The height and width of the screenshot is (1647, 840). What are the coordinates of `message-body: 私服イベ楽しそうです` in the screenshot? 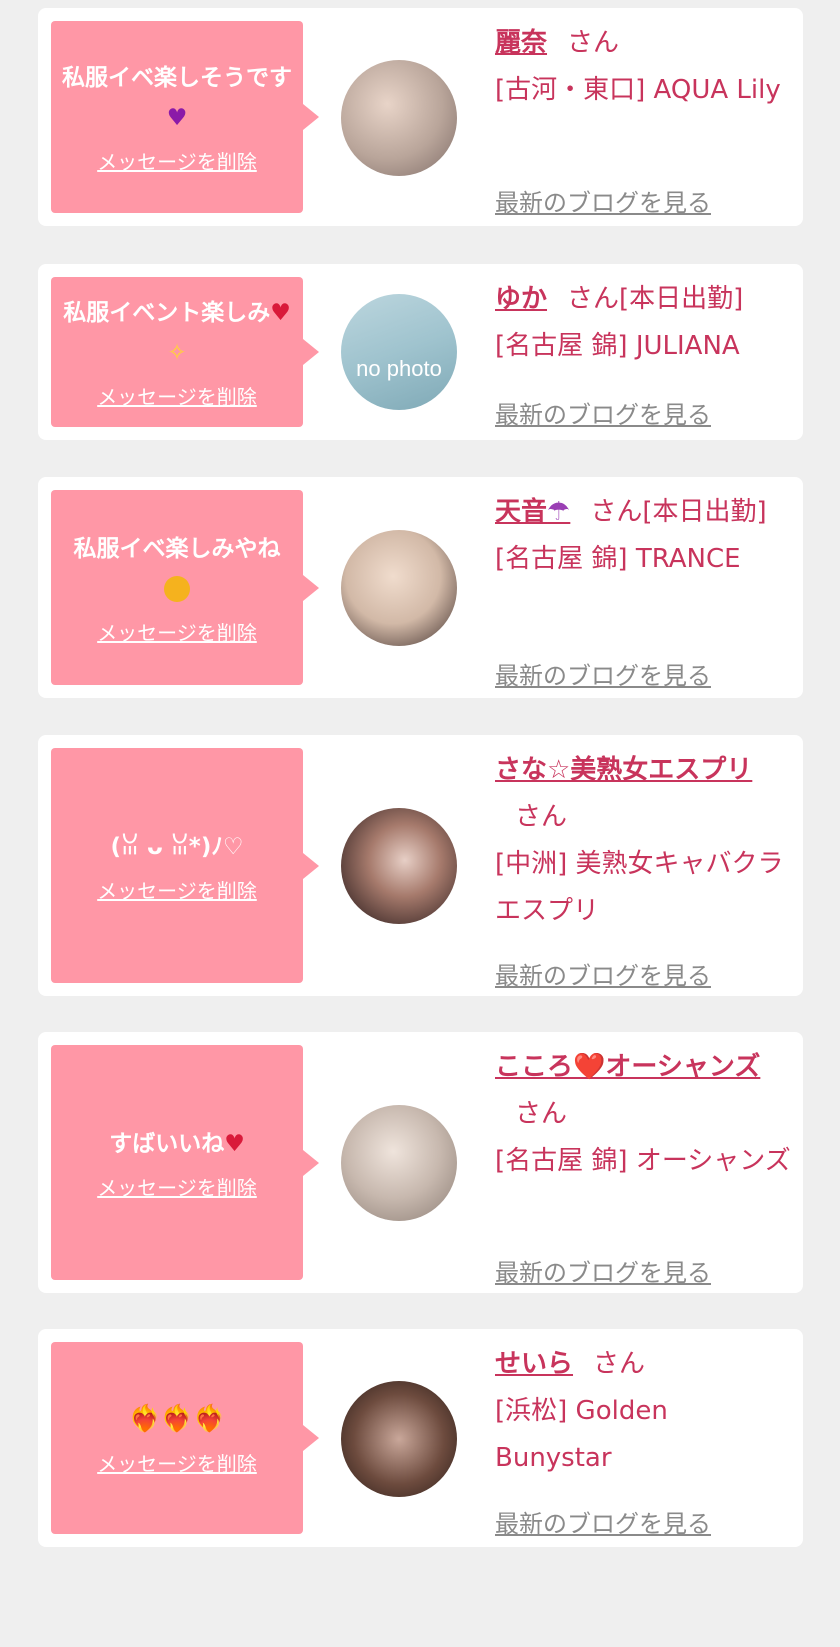 It's located at (177, 78).